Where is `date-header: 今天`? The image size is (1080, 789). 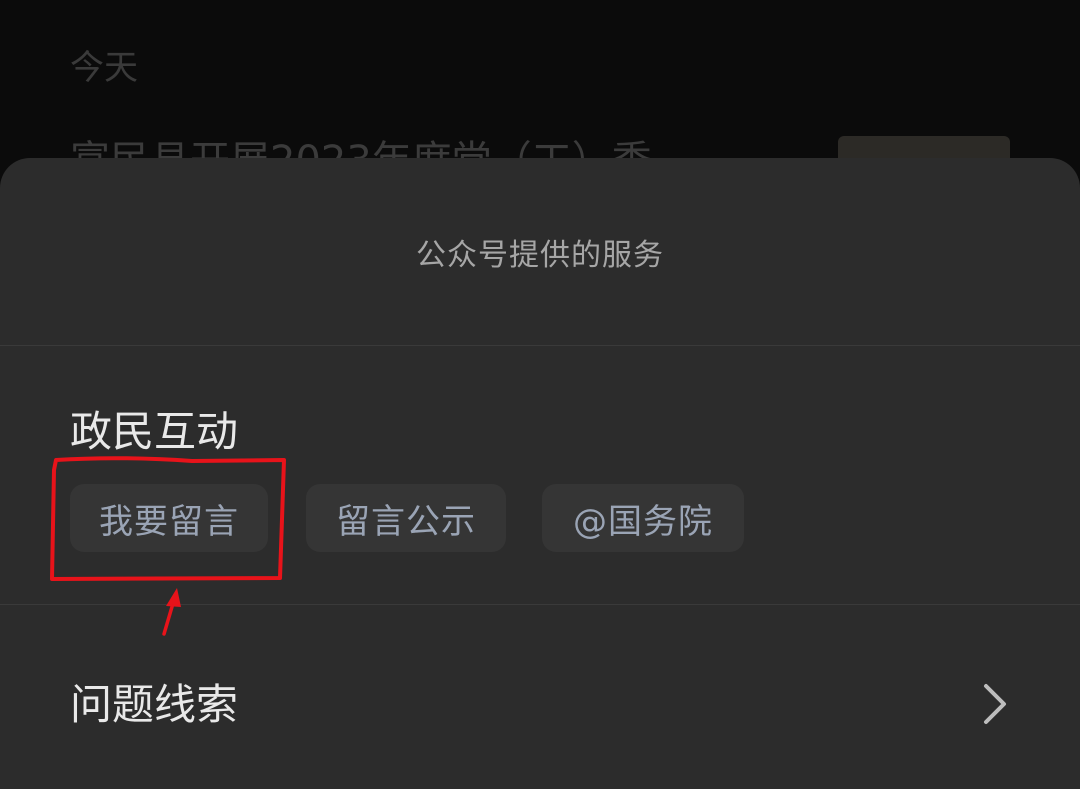
date-header: 今天 is located at coordinates (104, 68).